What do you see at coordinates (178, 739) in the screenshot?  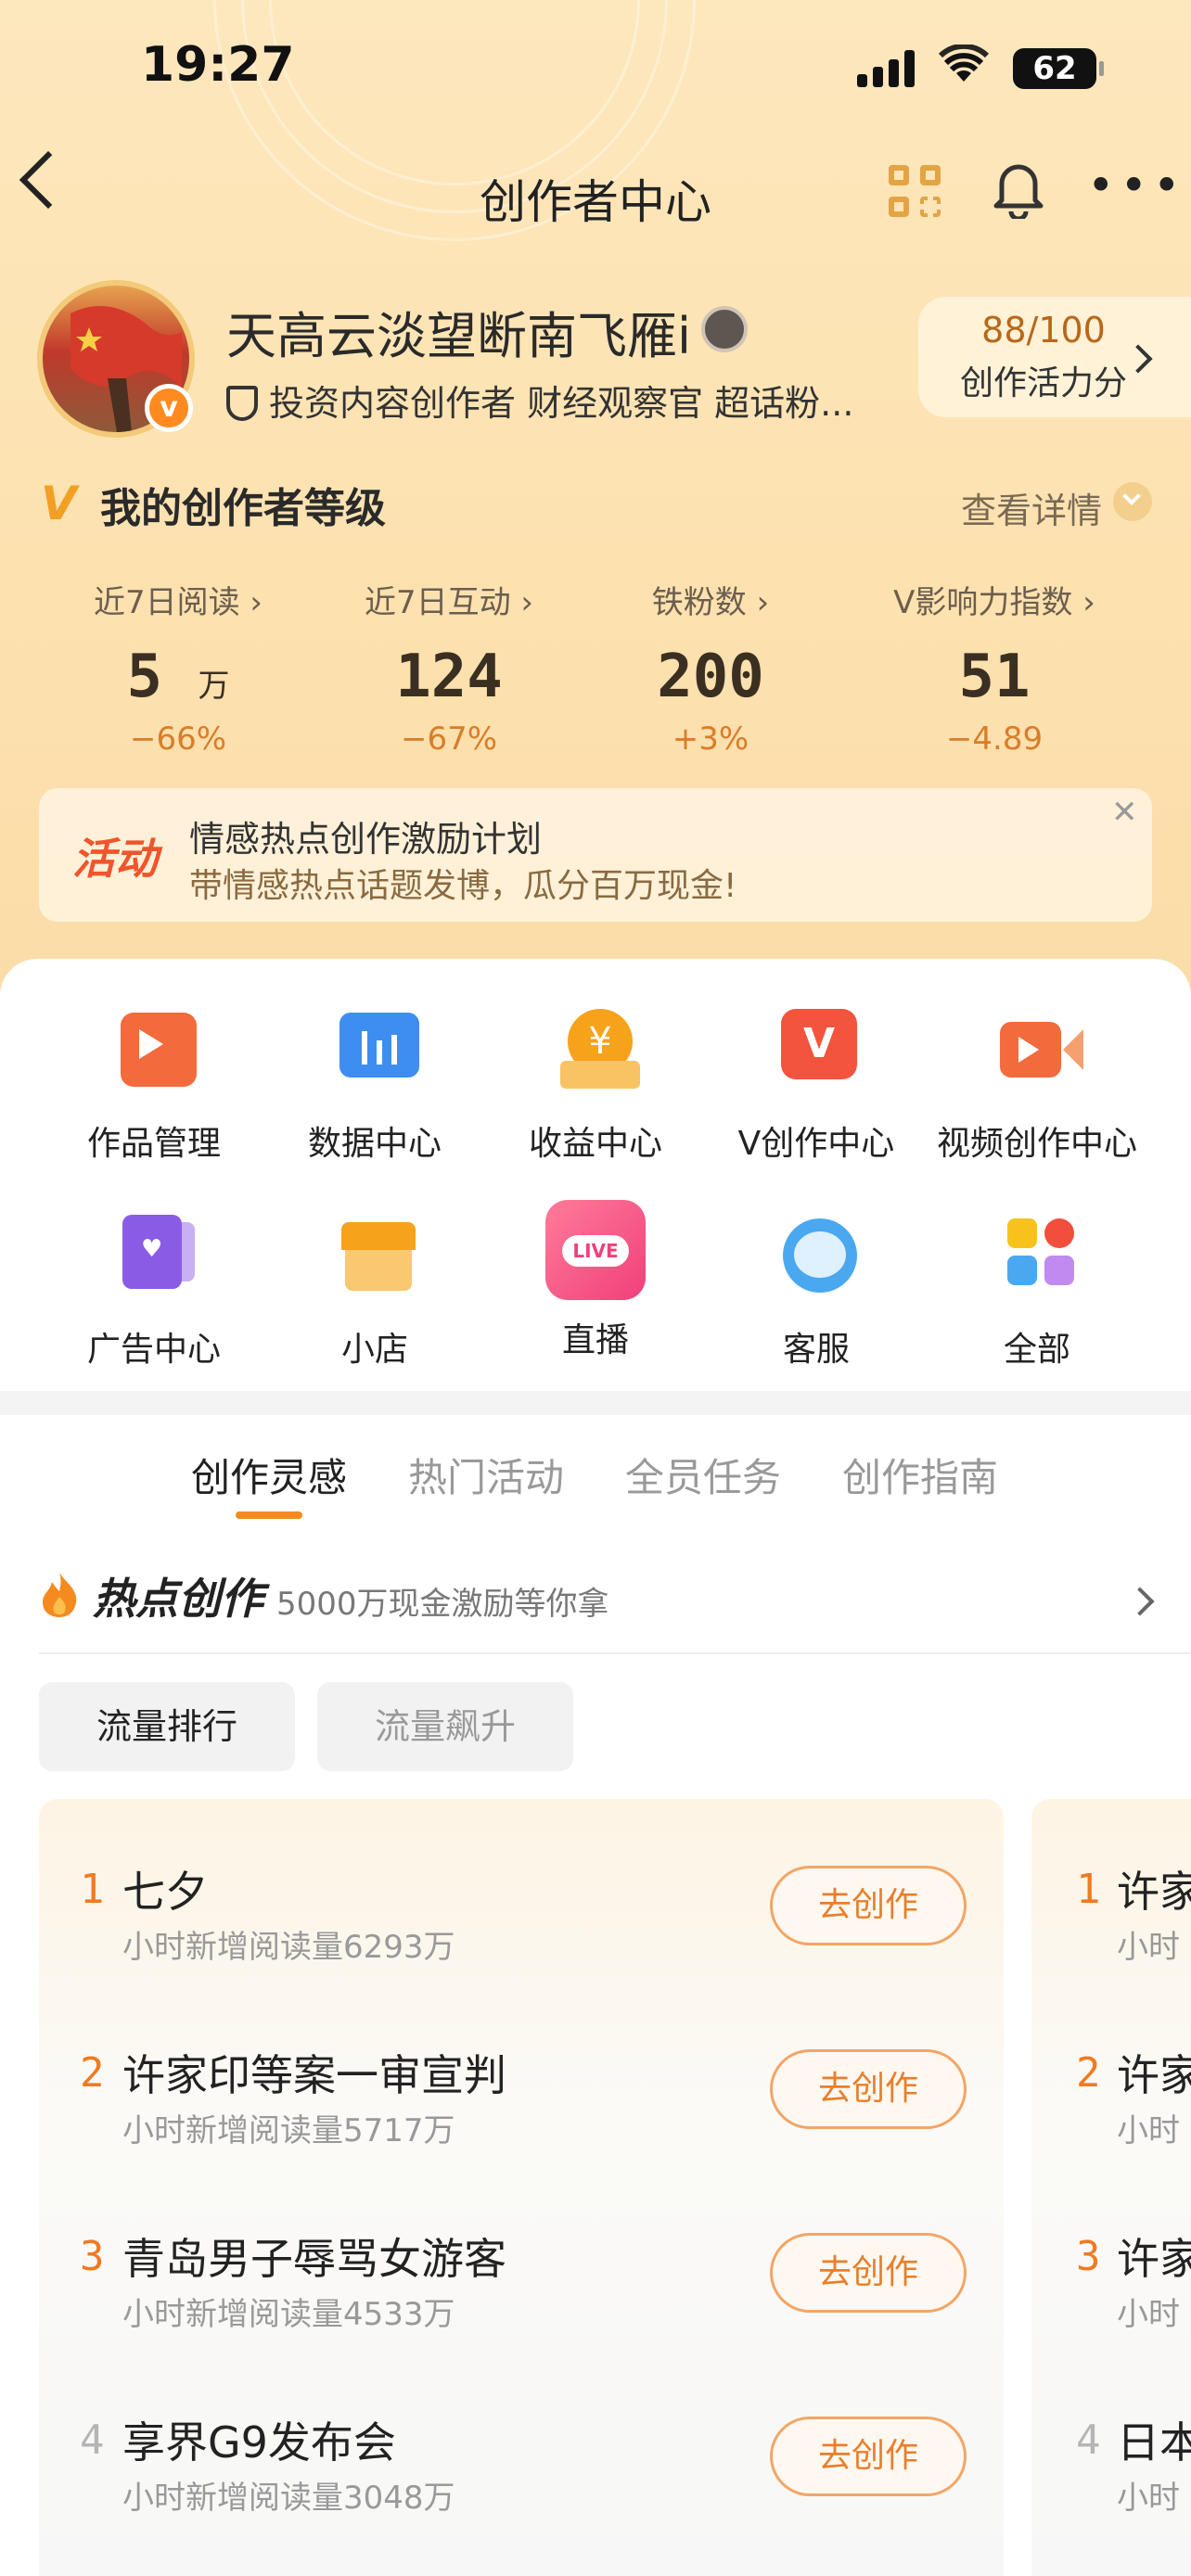 I see `stat-change: −66%` at bounding box center [178, 739].